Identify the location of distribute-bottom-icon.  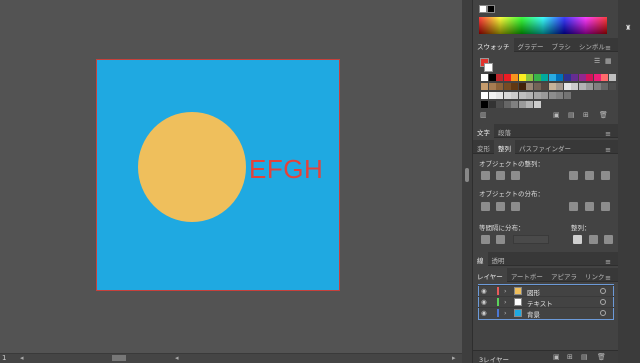
(515, 206).